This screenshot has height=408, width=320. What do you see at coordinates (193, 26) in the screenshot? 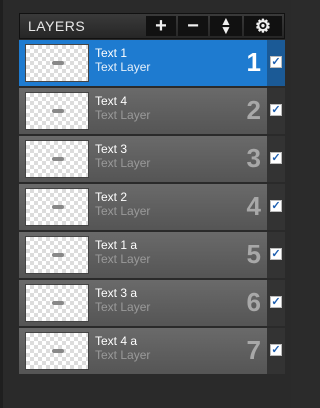
I see `remove-layer-button: −` at bounding box center [193, 26].